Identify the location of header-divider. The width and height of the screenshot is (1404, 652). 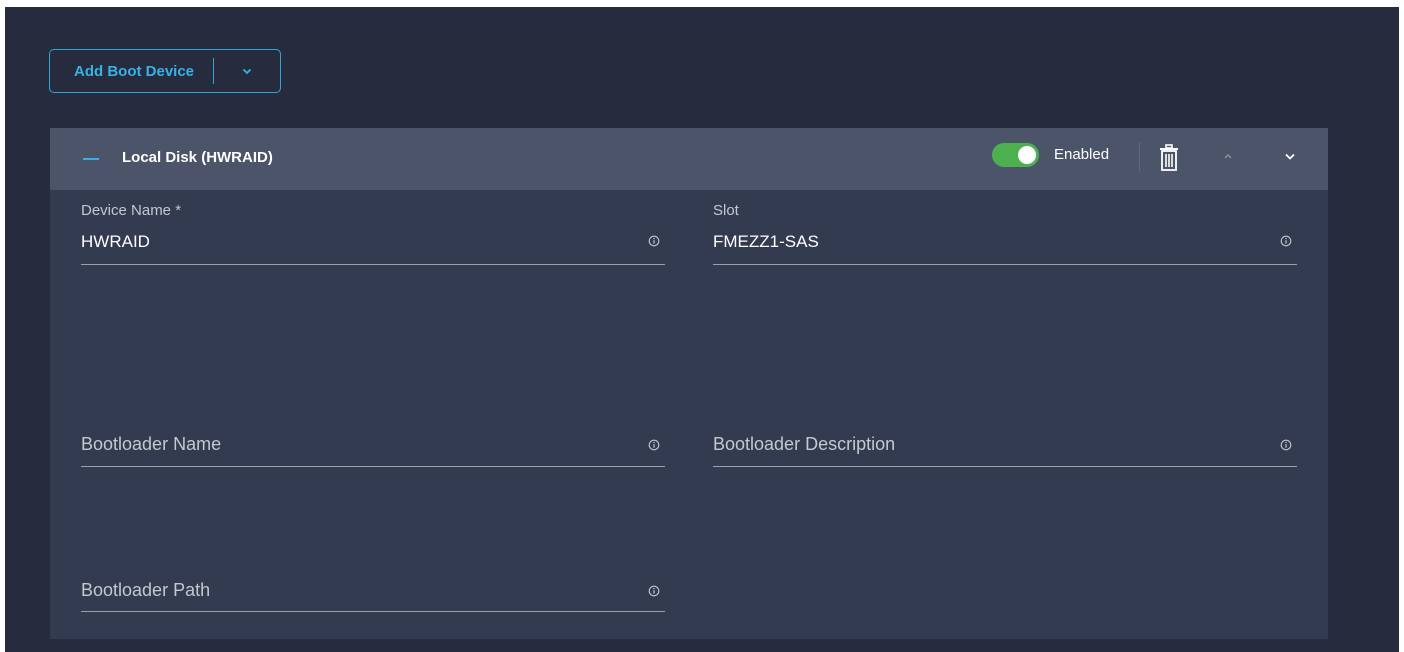
(1139, 157).